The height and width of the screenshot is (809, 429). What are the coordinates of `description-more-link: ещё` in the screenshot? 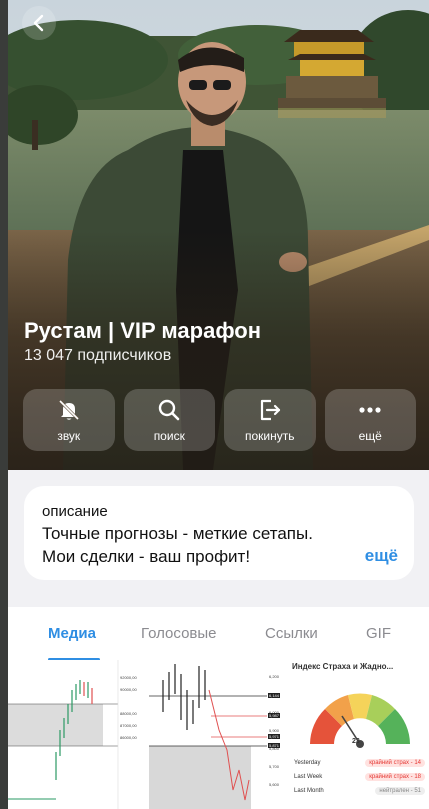 It's located at (381, 556).